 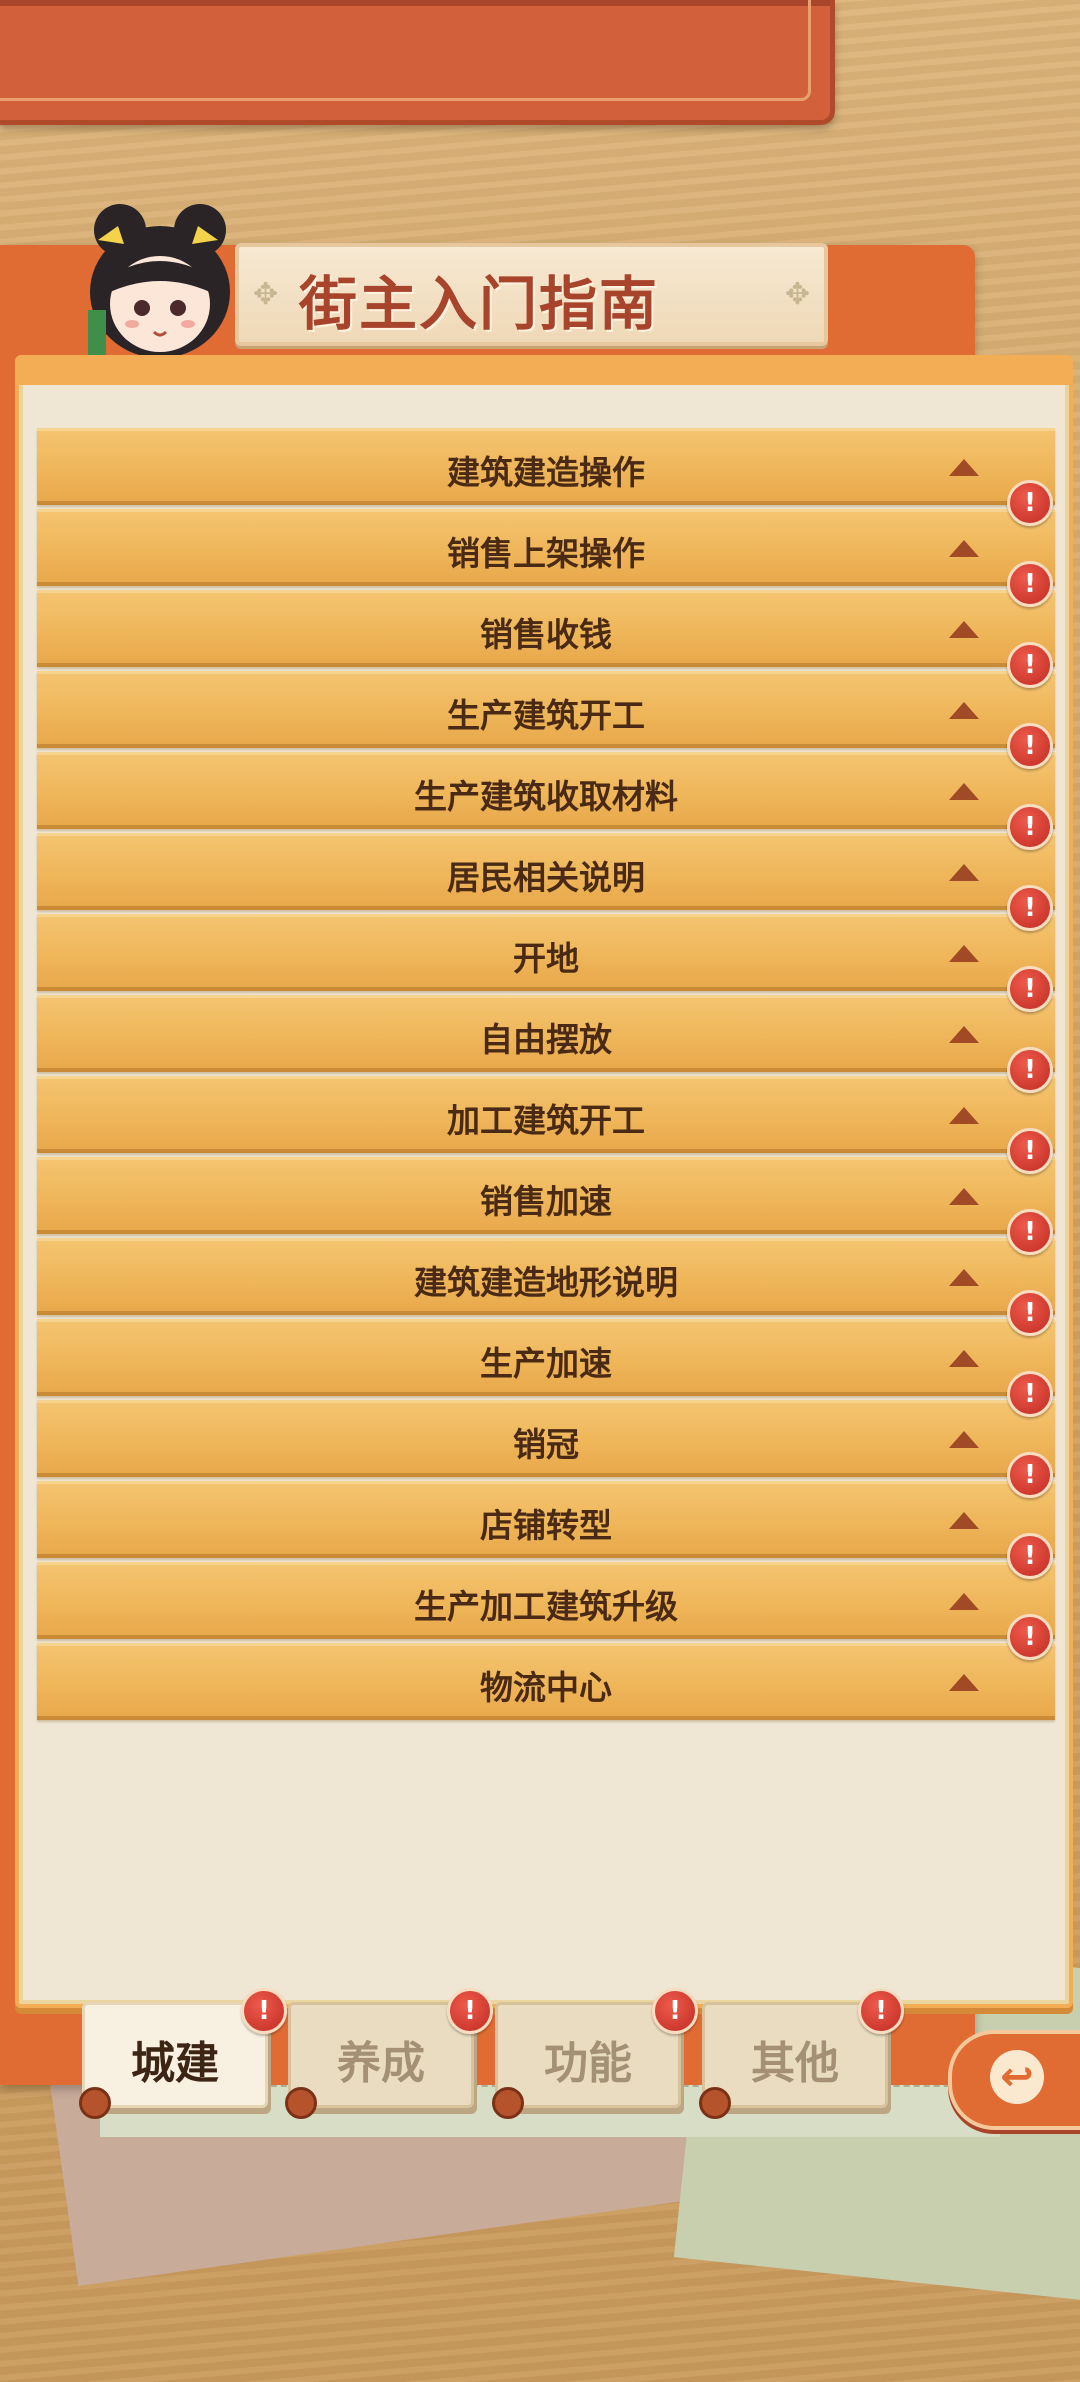 I want to click on guide-item-label: 销售收钱, so click(x=546, y=634).